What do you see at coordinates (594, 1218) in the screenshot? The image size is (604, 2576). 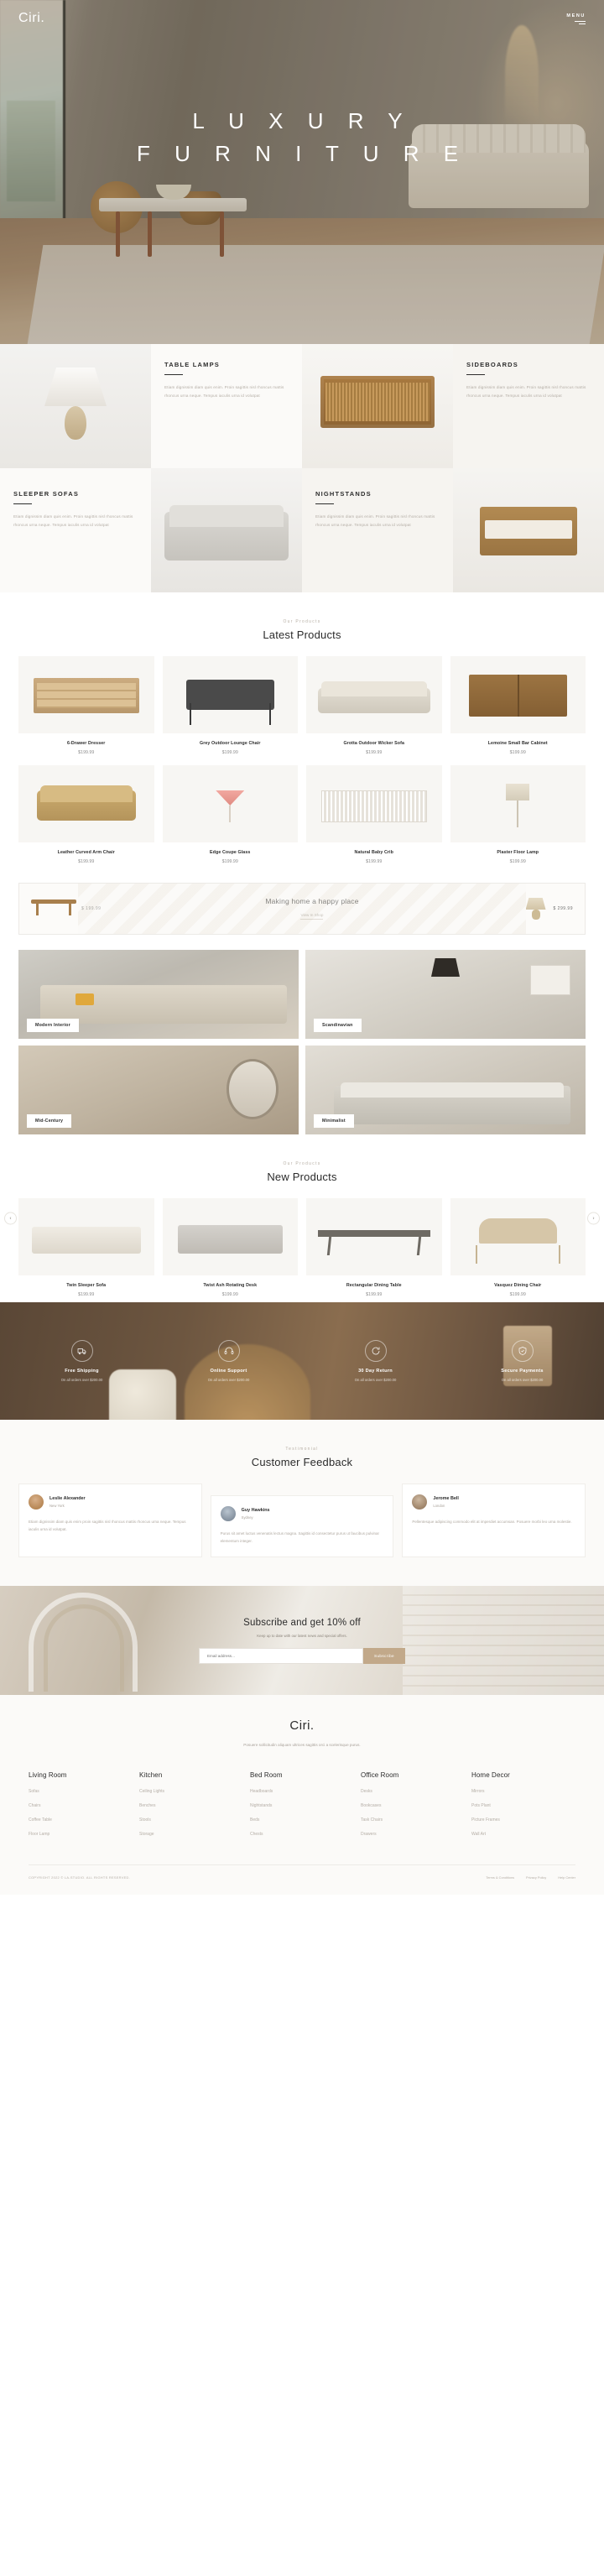 I see `carousel-next-button: ›` at bounding box center [594, 1218].